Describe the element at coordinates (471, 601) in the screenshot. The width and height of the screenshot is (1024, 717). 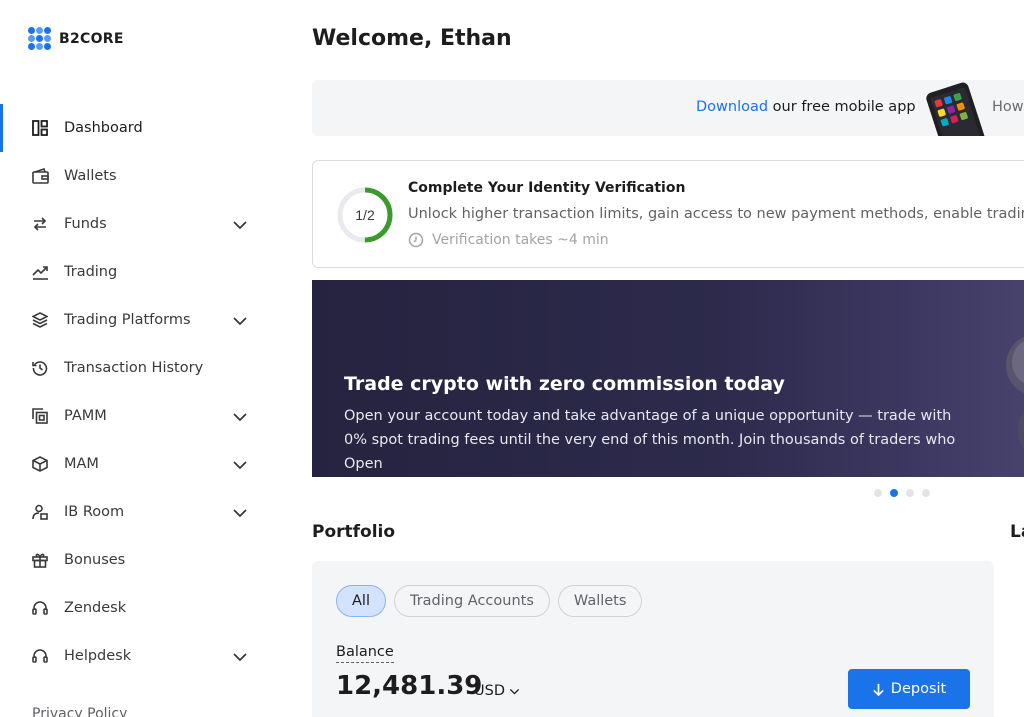
I see `tab-trading-accounts: Trading Accounts` at that location.